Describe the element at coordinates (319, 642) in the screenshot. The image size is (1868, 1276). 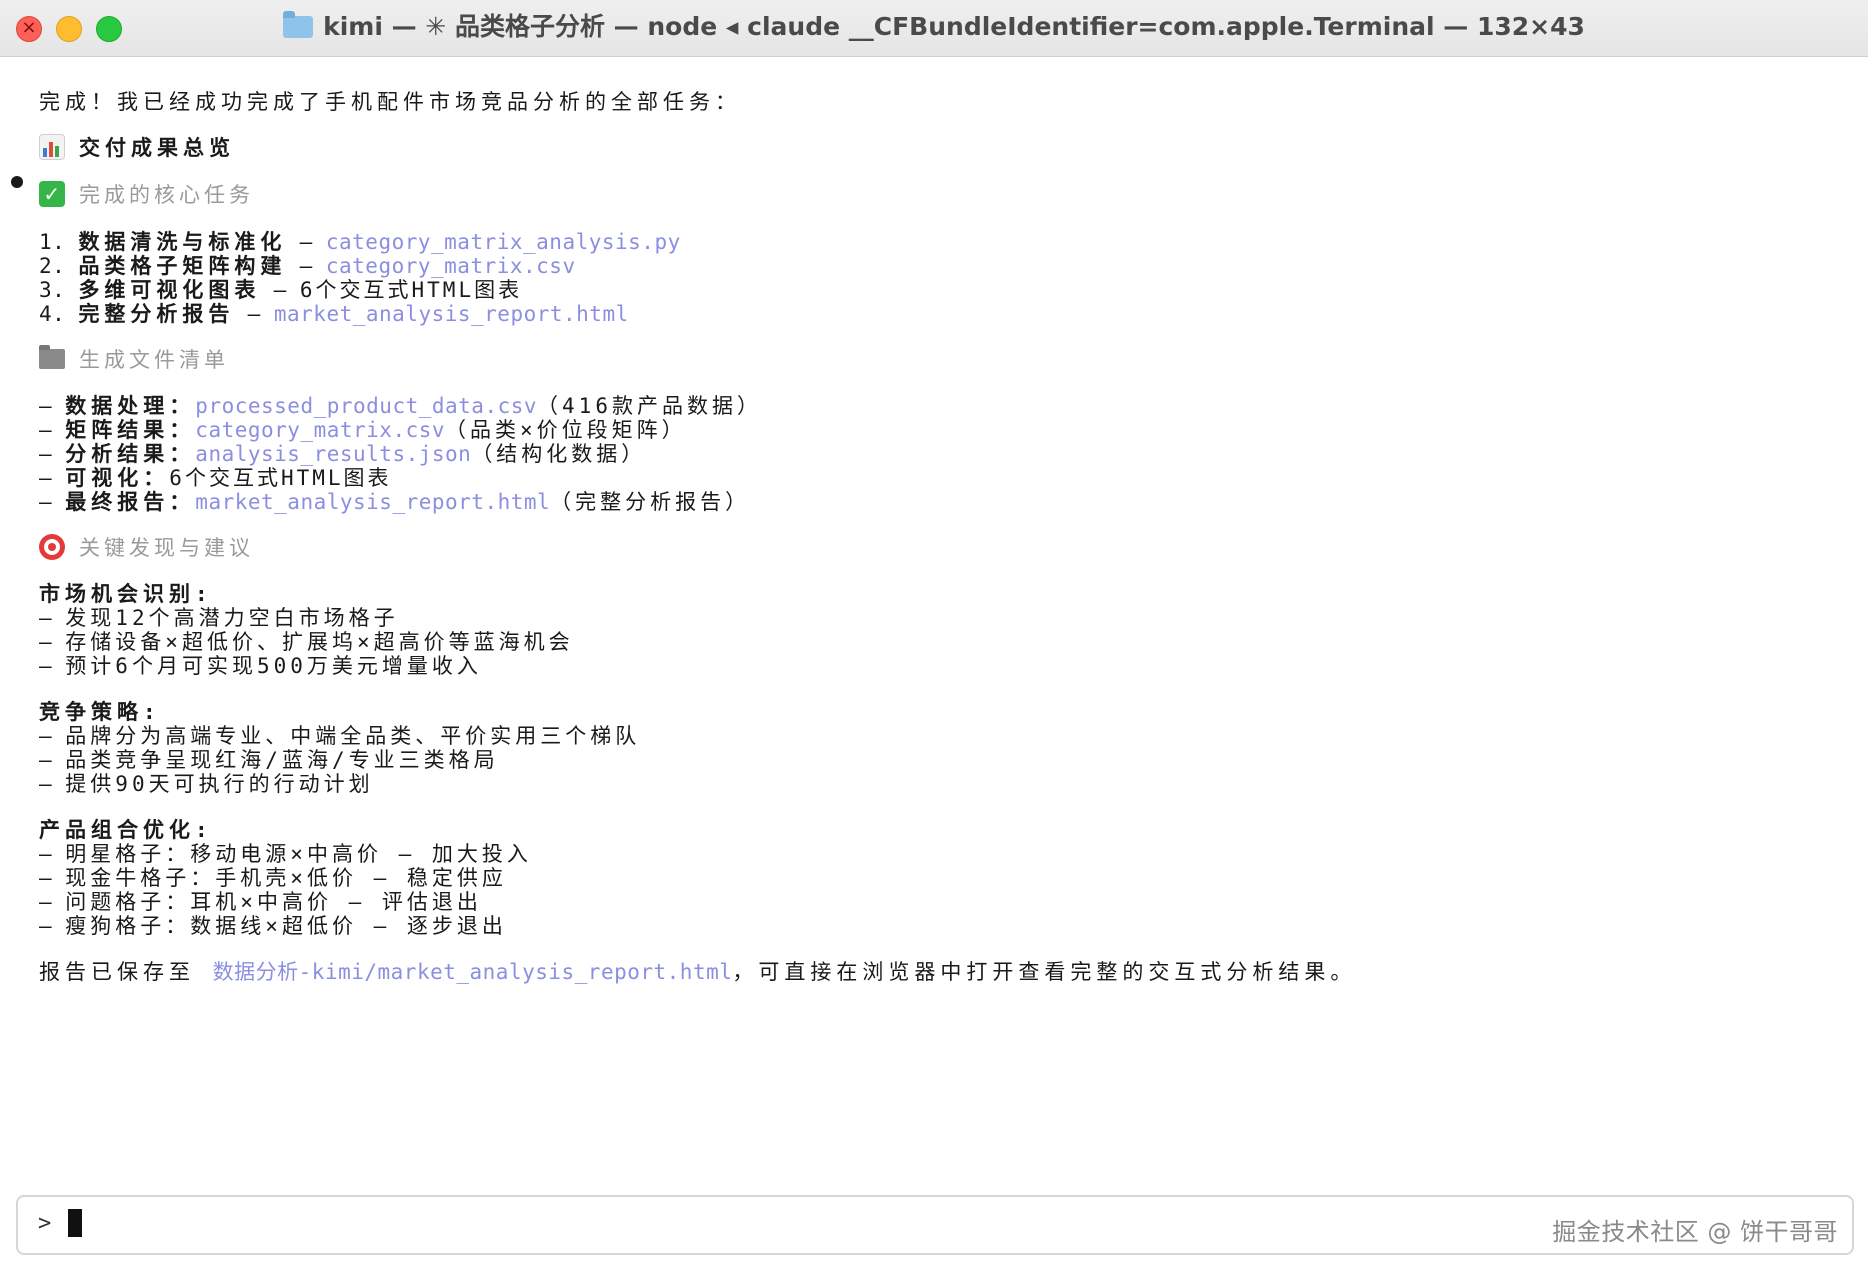
I see `section-item-text: 存储设备×超低价、扩展坞×超高价等蓝海机会` at that location.